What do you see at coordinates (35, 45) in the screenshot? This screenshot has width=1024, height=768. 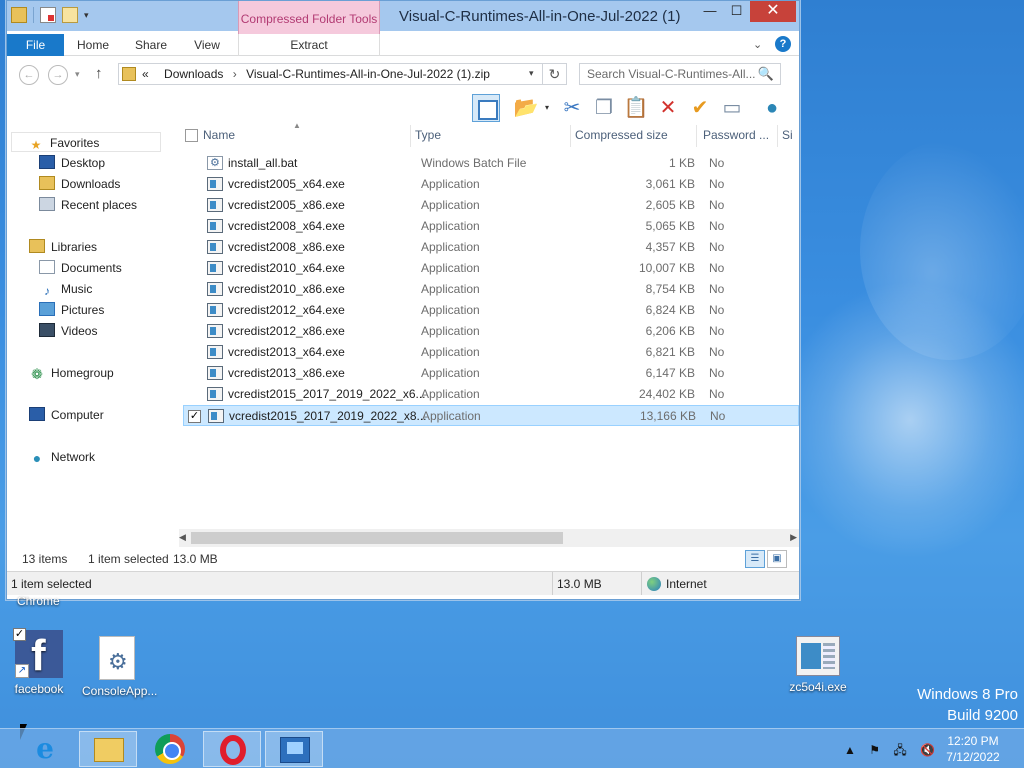 I see `tab-file: File` at bounding box center [35, 45].